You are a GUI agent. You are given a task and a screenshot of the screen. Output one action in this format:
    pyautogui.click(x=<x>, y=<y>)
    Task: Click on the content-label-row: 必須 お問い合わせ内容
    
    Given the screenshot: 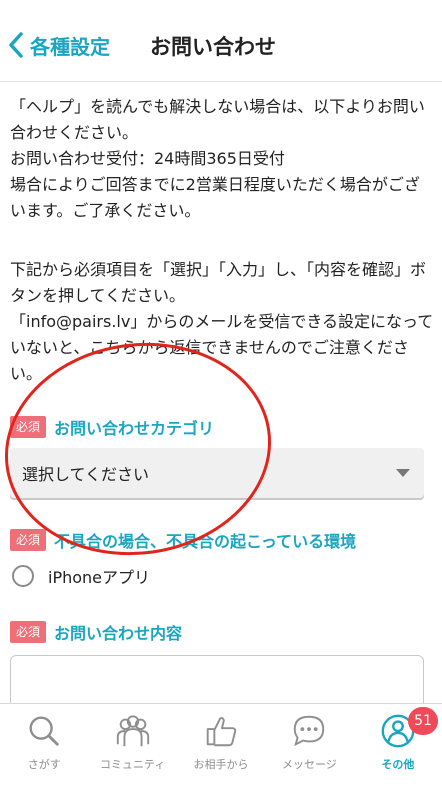 What is the action you would take?
    pyautogui.click(x=96, y=632)
    